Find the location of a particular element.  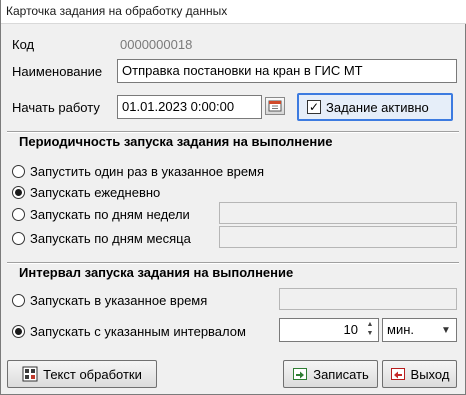

script-text-button: Текст обработки is located at coordinates (82, 374).